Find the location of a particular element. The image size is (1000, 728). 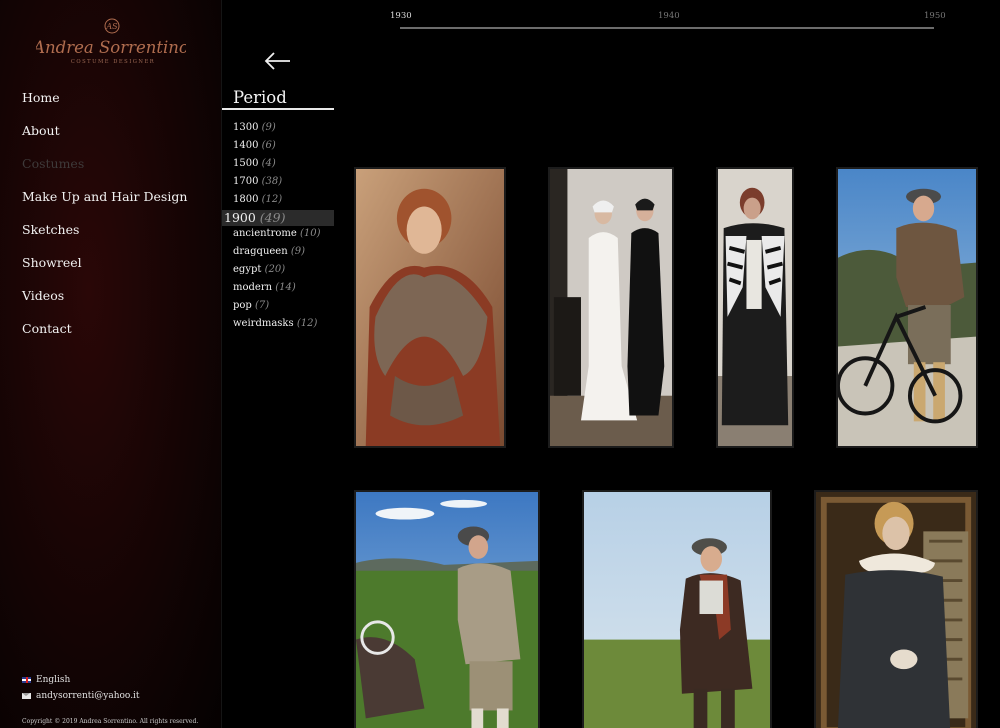

period-item-1800: 1800 (12) is located at coordinates (278, 201).